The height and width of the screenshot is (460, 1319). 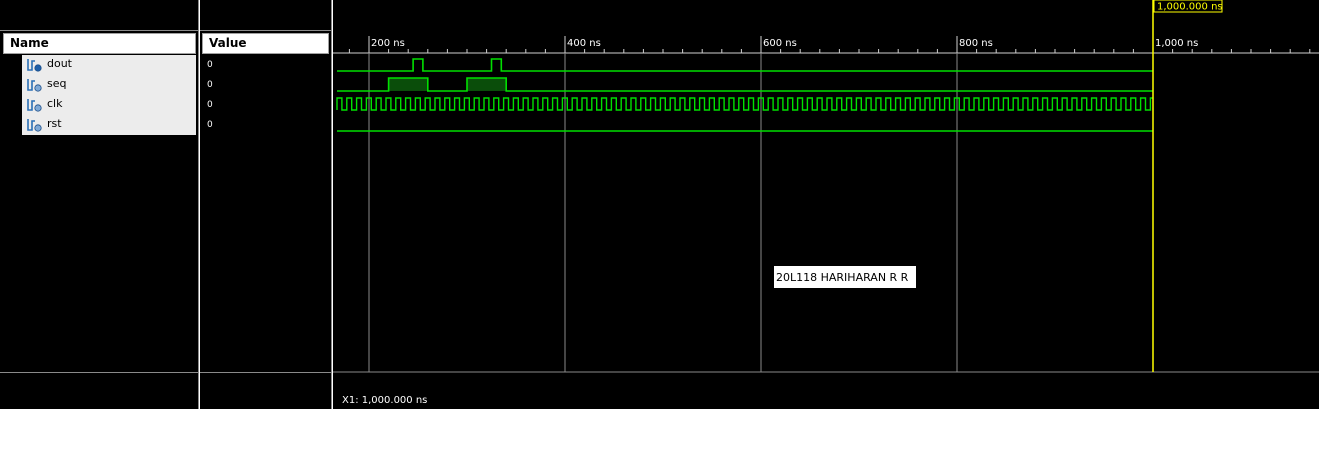 I want to click on waveform-clk, so click(x=744, y=104).